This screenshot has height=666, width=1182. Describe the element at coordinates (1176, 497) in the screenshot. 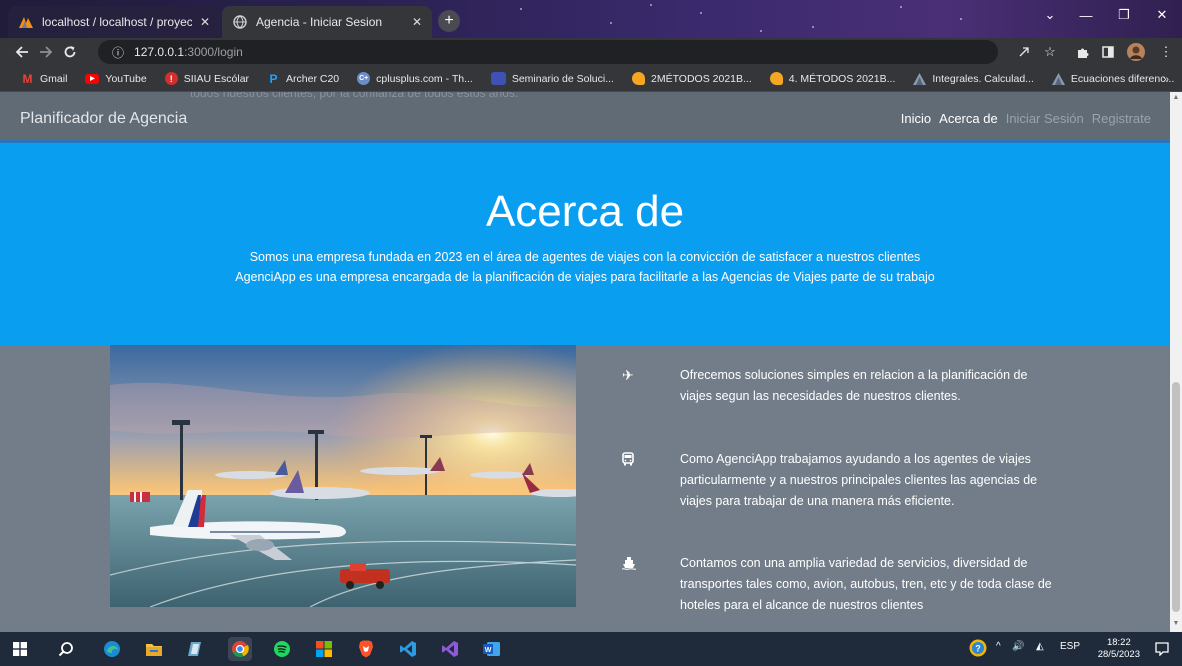

I see `scrollbar-thumb` at that location.